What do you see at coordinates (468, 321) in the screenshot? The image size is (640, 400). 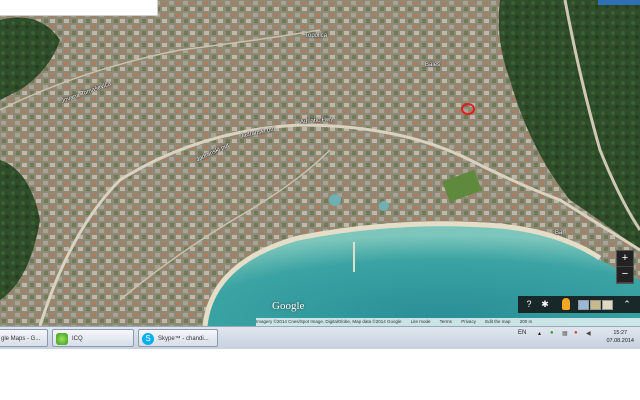 I see `privacy-link: Privacy` at bounding box center [468, 321].